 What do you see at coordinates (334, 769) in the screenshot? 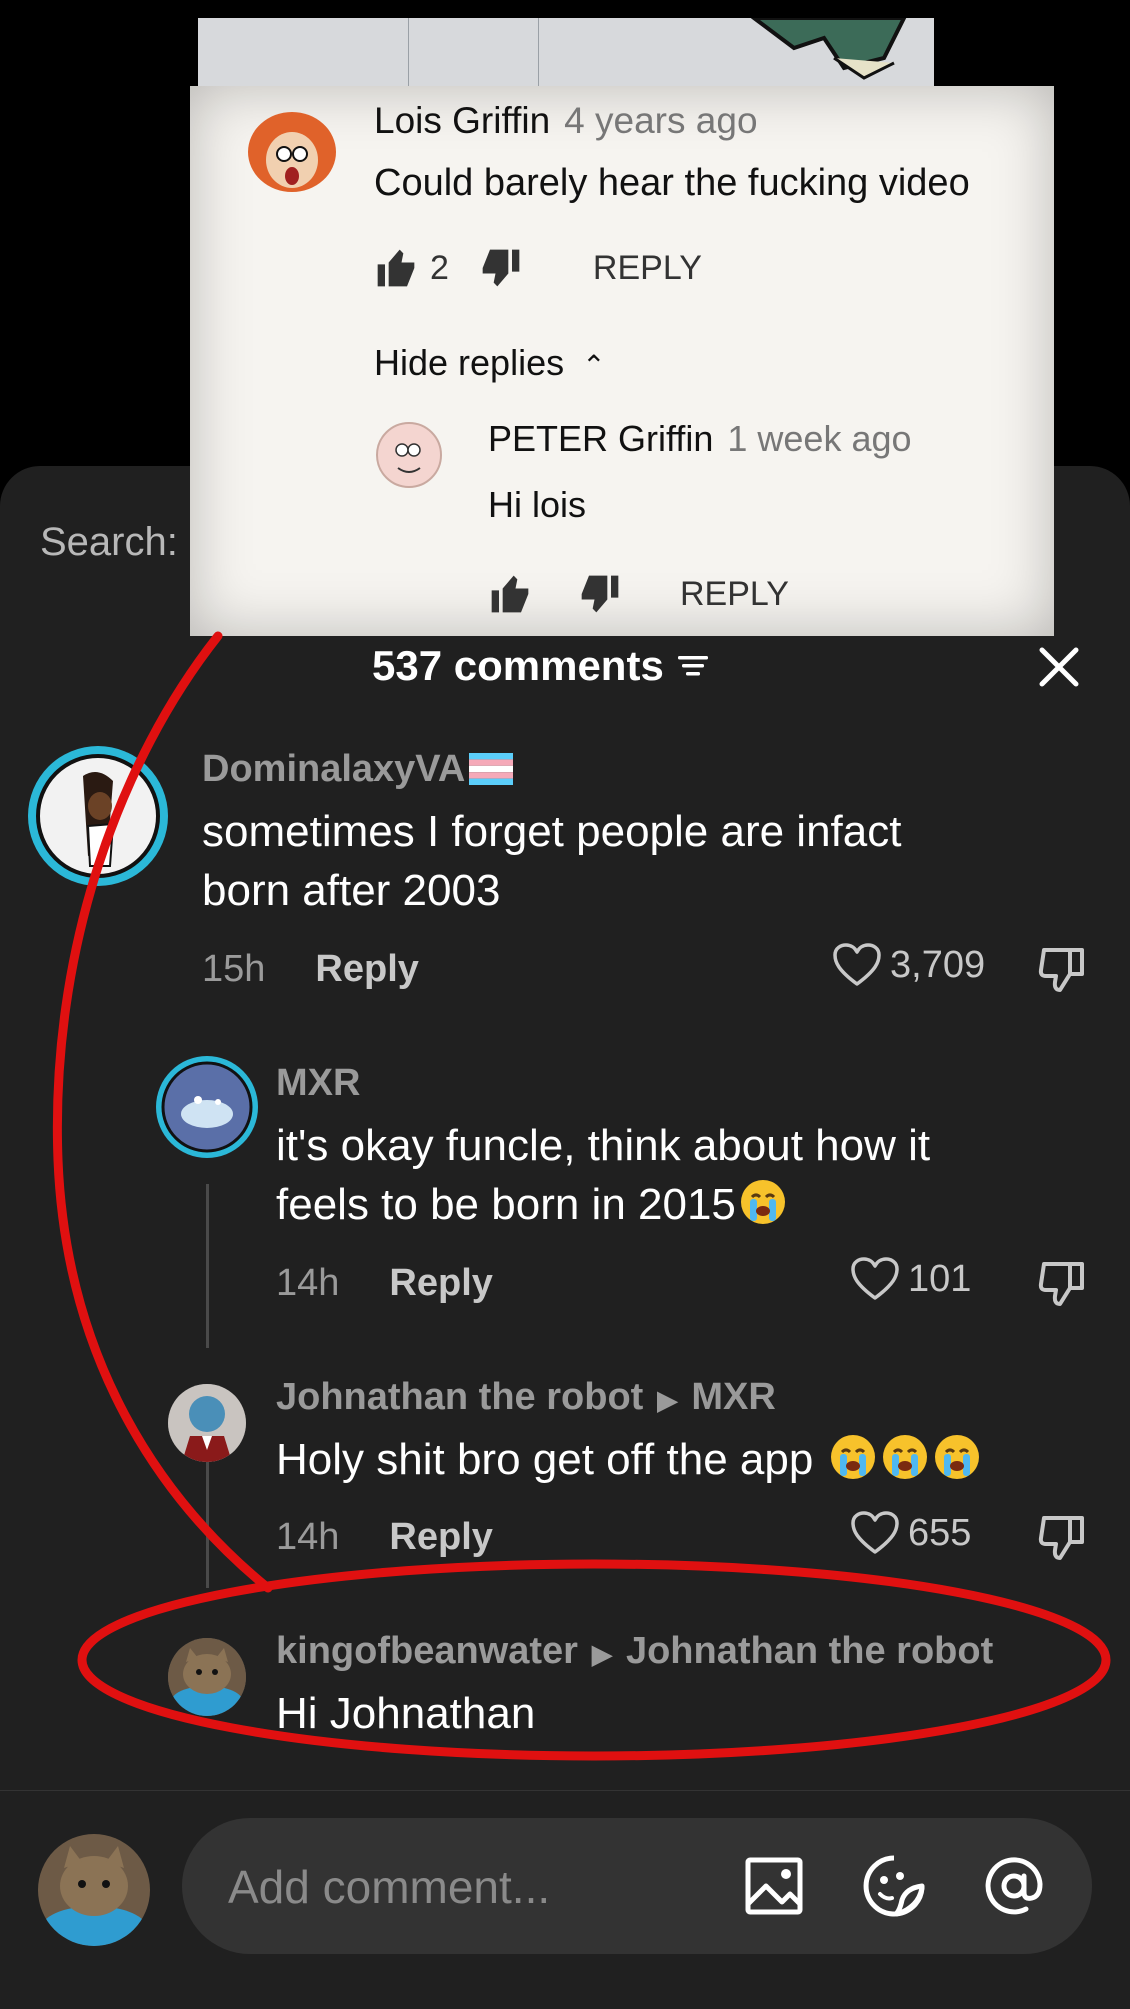
I see `username-text: DominalaxyVA` at bounding box center [334, 769].